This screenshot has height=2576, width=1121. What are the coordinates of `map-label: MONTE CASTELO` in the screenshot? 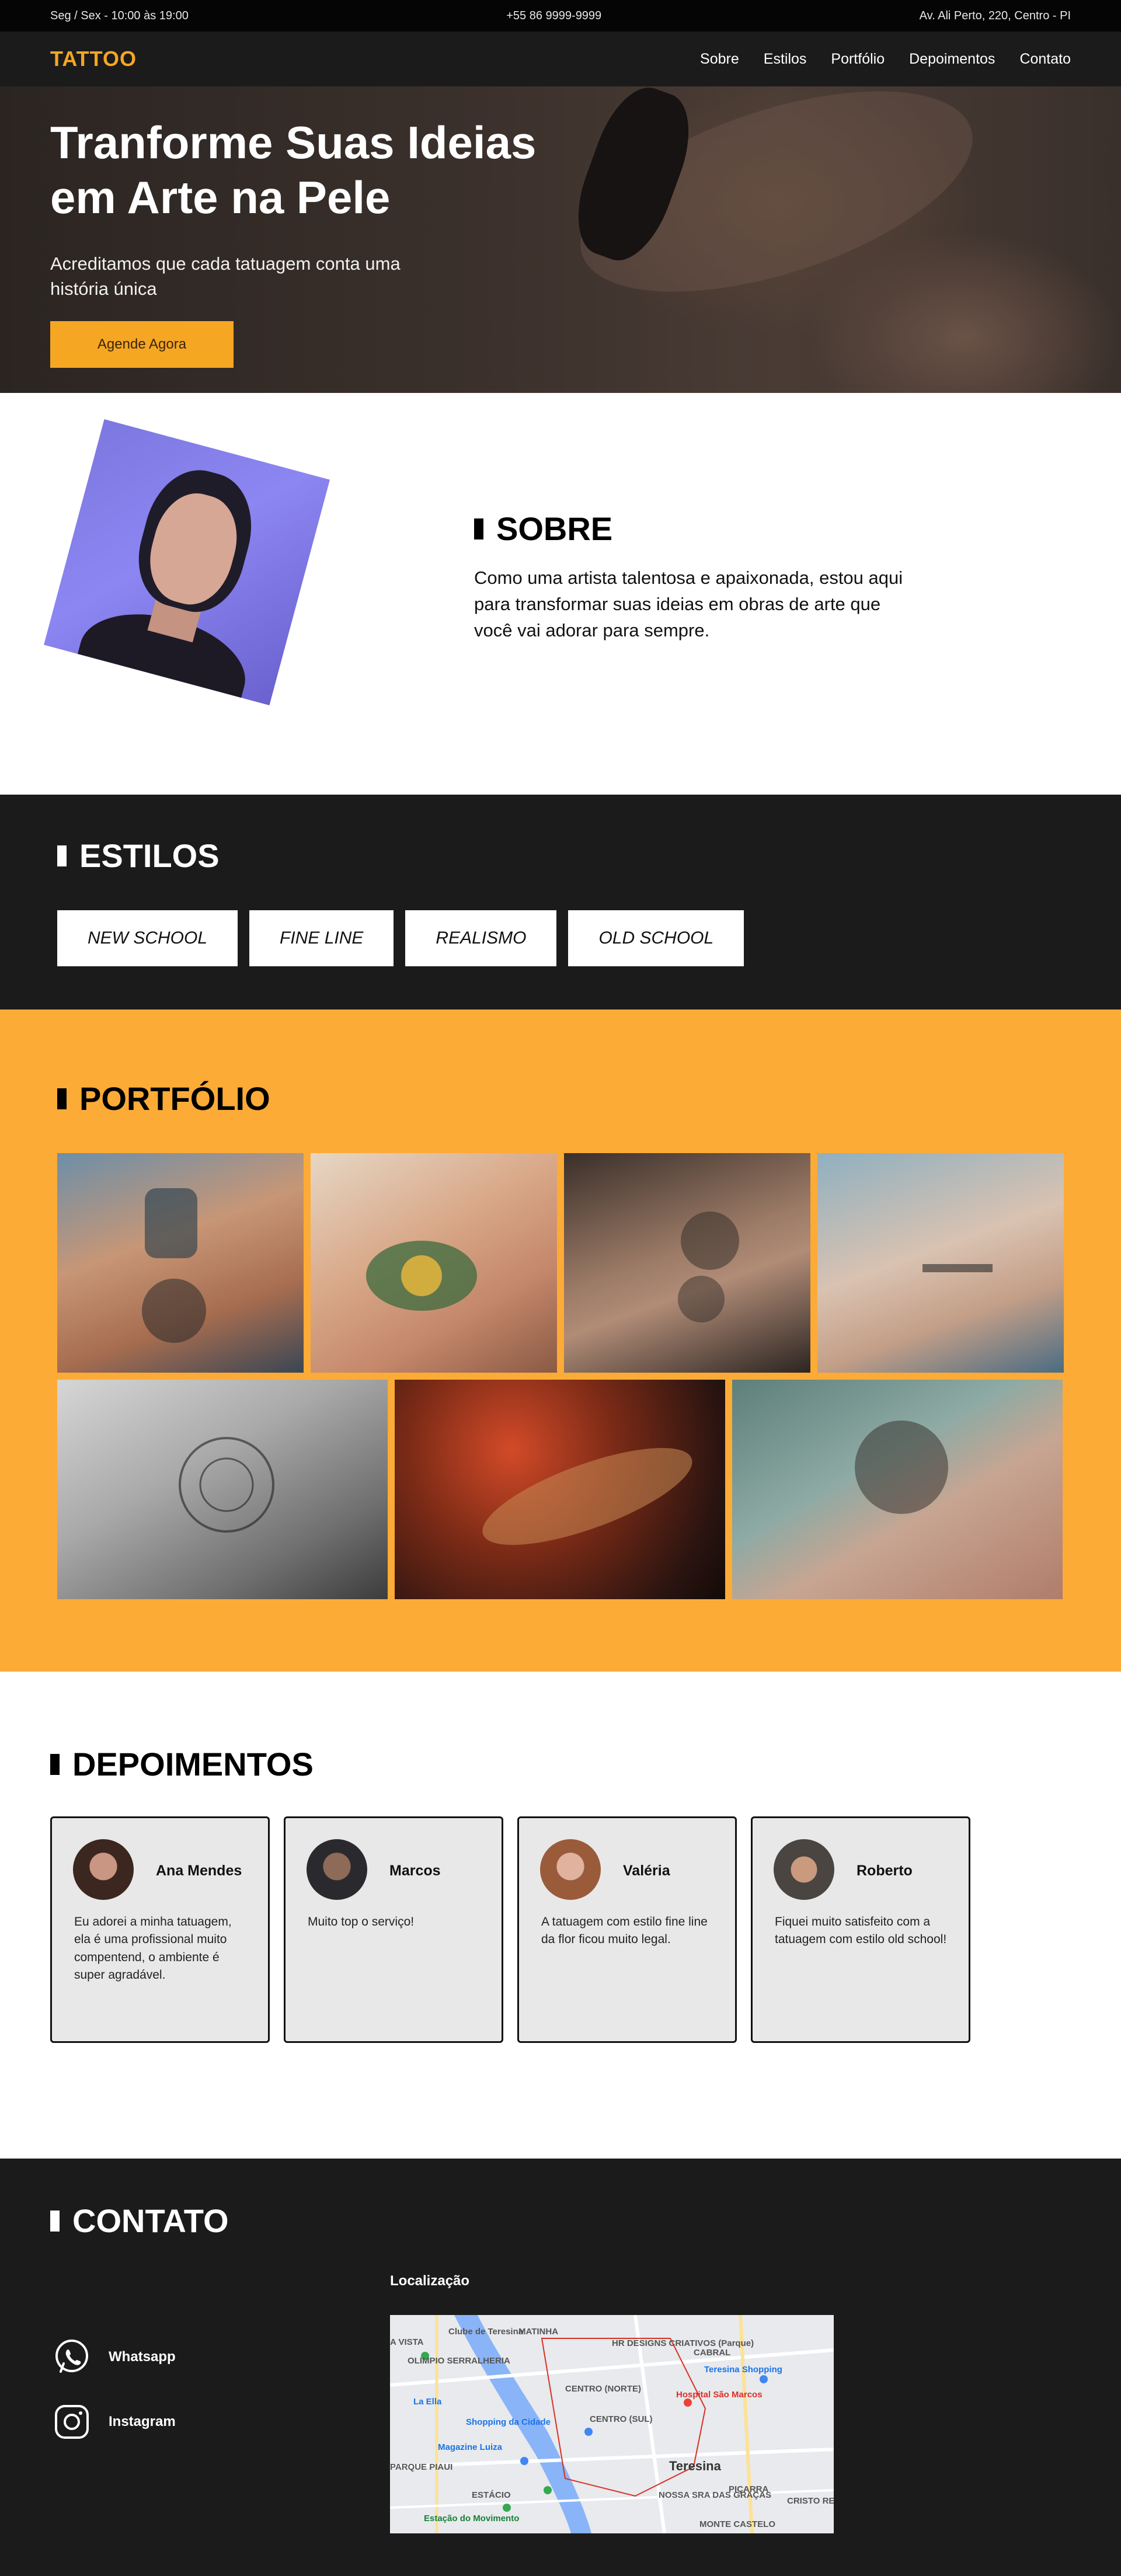 It's located at (737, 2524).